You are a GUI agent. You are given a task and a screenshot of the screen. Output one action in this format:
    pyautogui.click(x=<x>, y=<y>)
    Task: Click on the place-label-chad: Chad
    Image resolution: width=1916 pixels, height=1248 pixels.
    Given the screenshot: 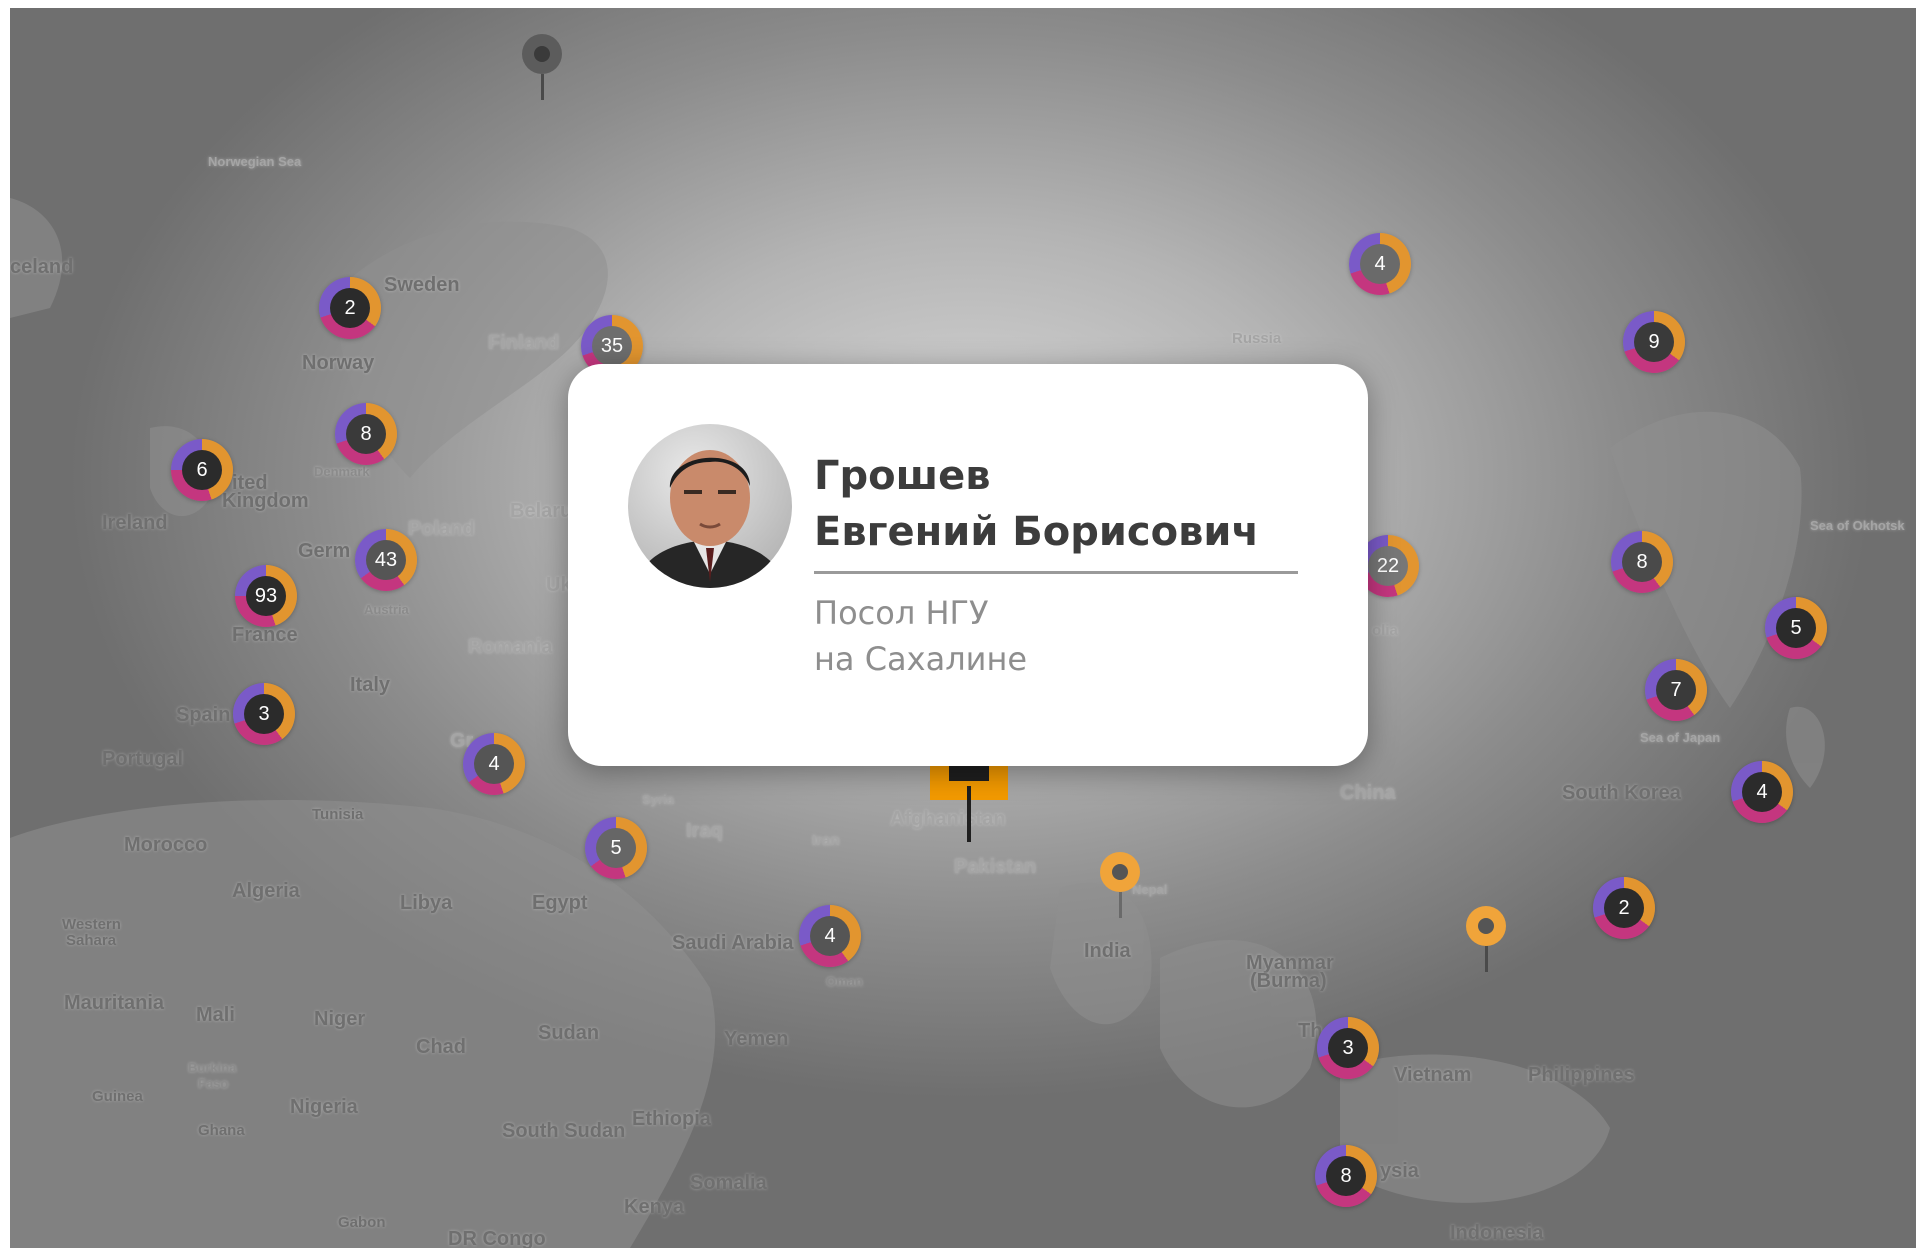 What is the action you would take?
    pyautogui.click(x=441, y=1047)
    